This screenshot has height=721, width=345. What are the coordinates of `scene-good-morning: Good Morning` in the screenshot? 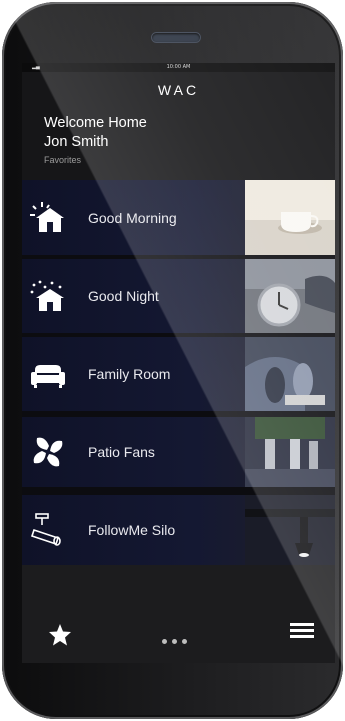 It's located at (178, 217).